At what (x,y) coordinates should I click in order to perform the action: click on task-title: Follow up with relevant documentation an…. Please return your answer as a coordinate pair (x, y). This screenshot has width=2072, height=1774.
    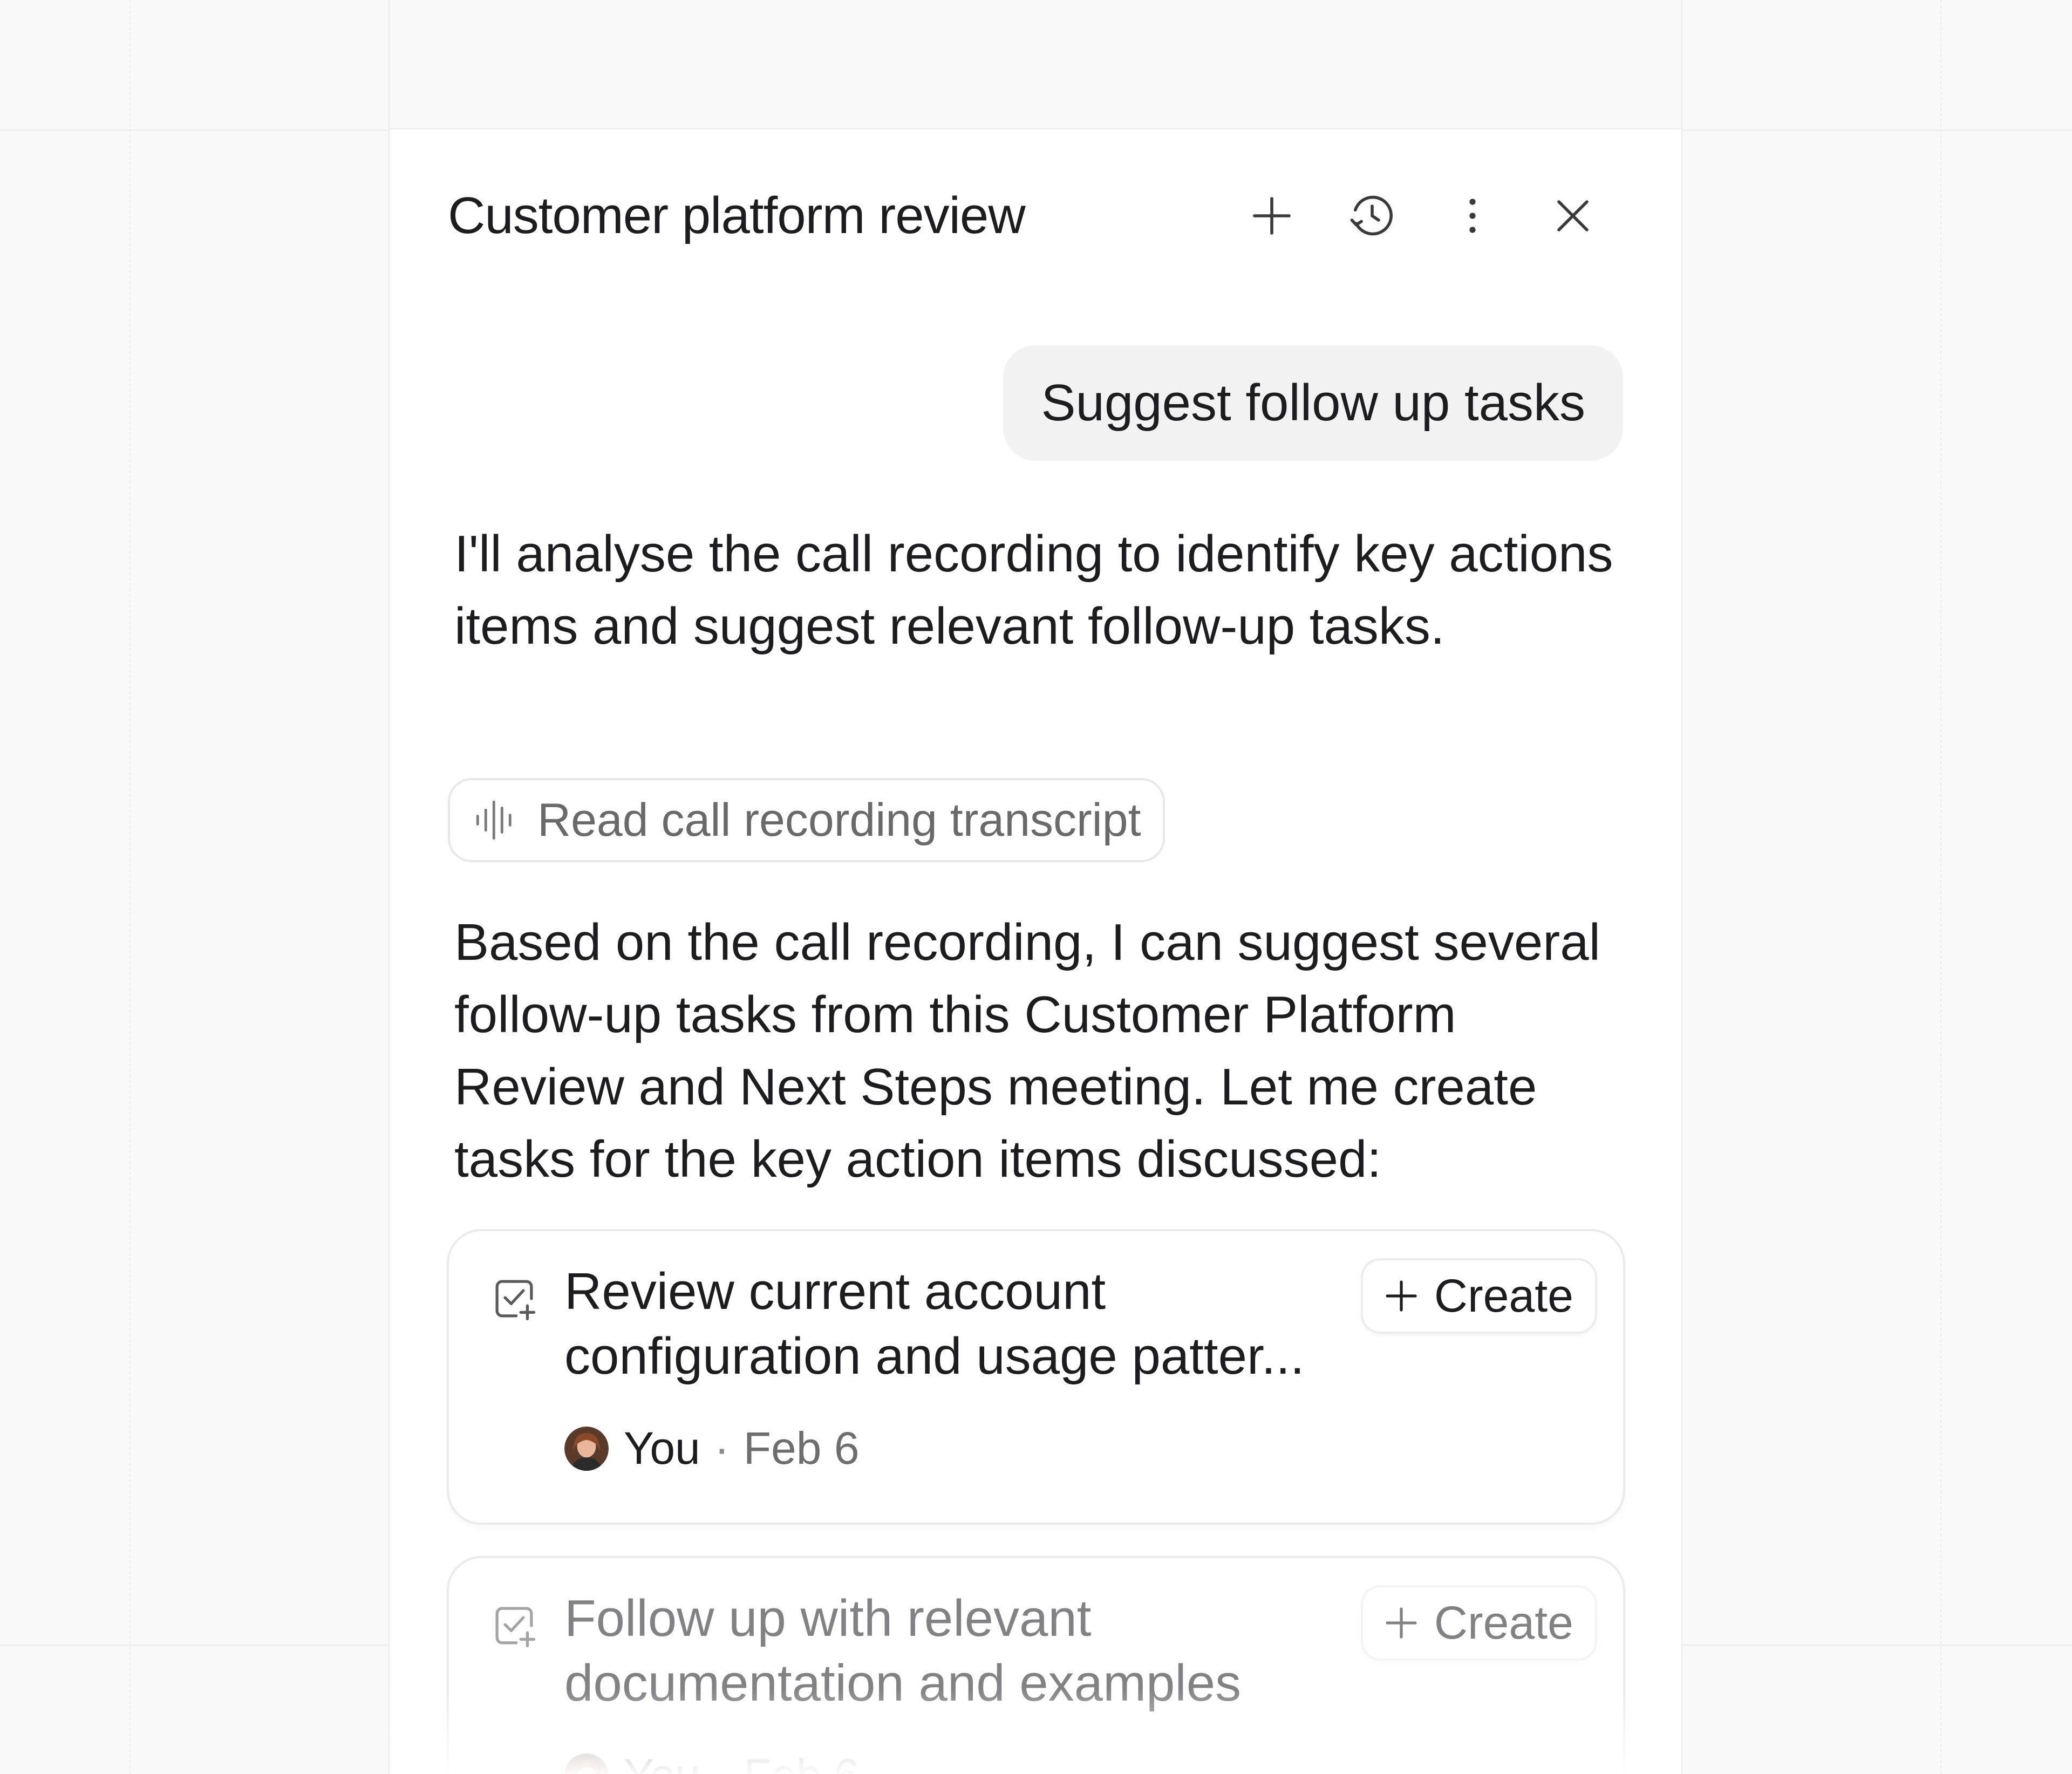
    Looking at the image, I should click on (958, 1651).